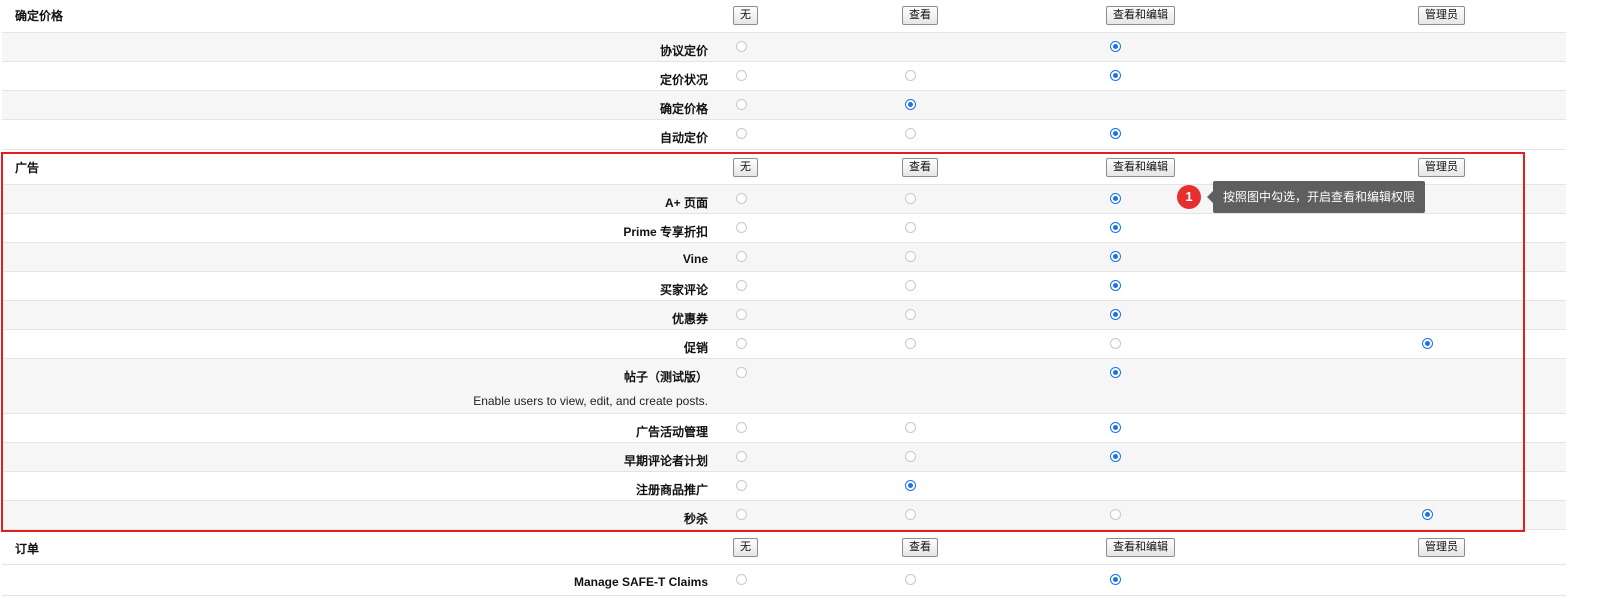 This screenshot has height=610, width=1600. What do you see at coordinates (784, 286) in the screenshot?
I see `permission-row: 买家评论` at bounding box center [784, 286].